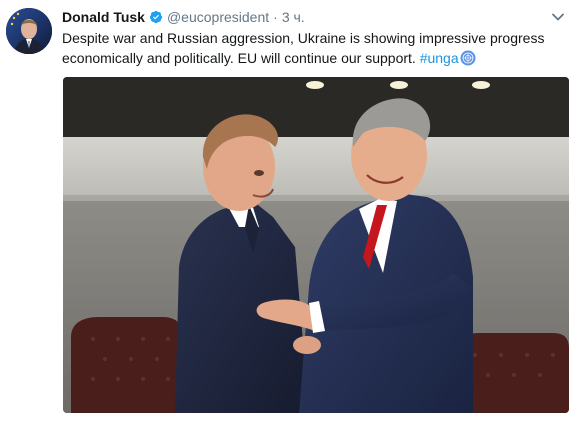 The width and height of the screenshot is (579, 424). What do you see at coordinates (439, 58) in the screenshot?
I see `hashtag-link: #unga` at bounding box center [439, 58].